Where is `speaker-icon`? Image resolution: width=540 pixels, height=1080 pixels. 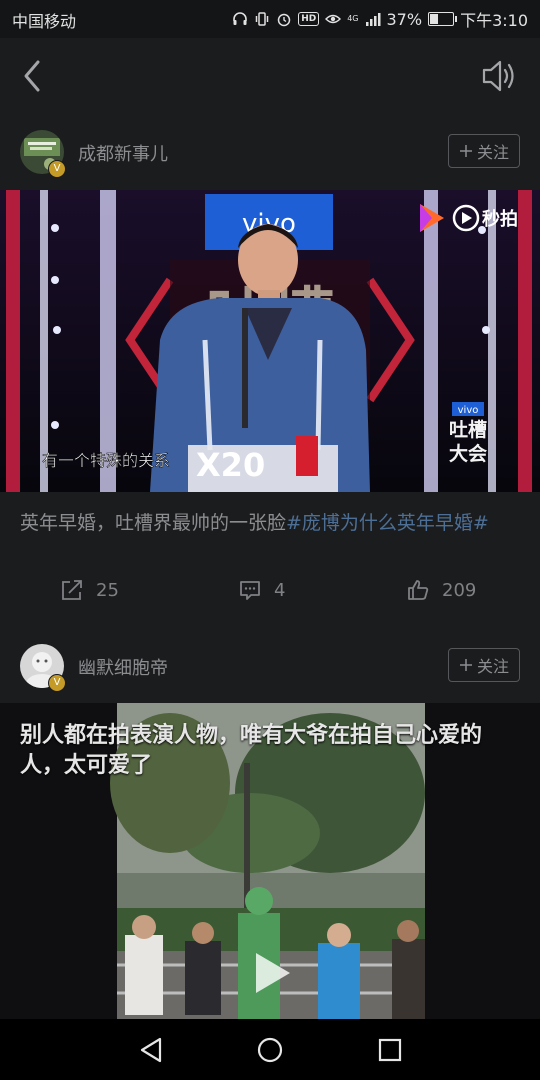
speaker-icon is located at coordinates (500, 76).